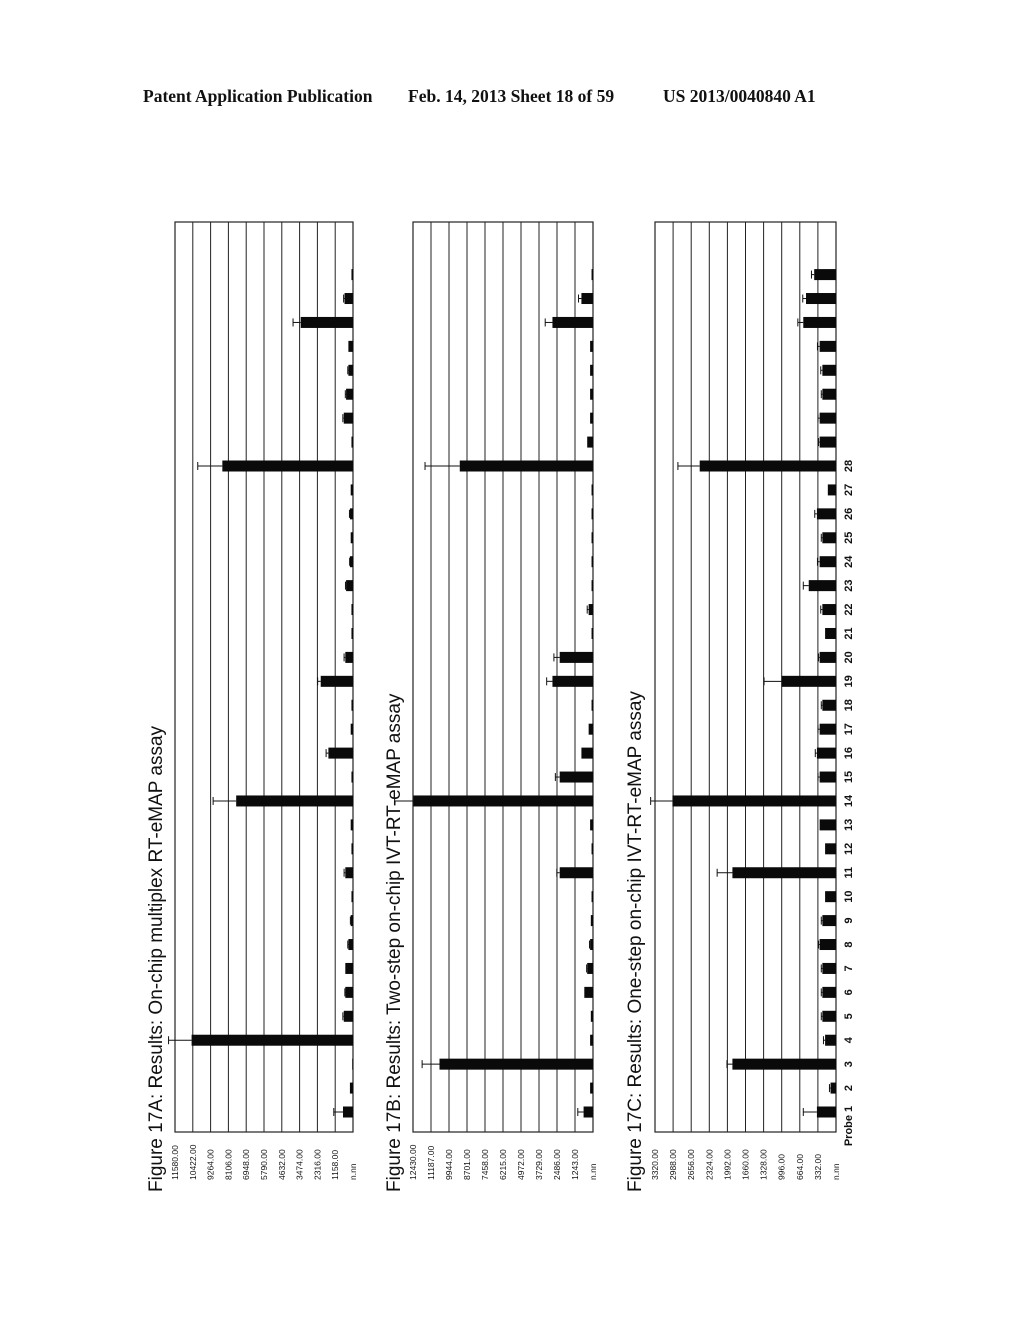 This screenshot has width=1024, height=1320. What do you see at coordinates (575, 1164) in the screenshot?
I see `y-tick-label: 1243.00` at bounding box center [575, 1164].